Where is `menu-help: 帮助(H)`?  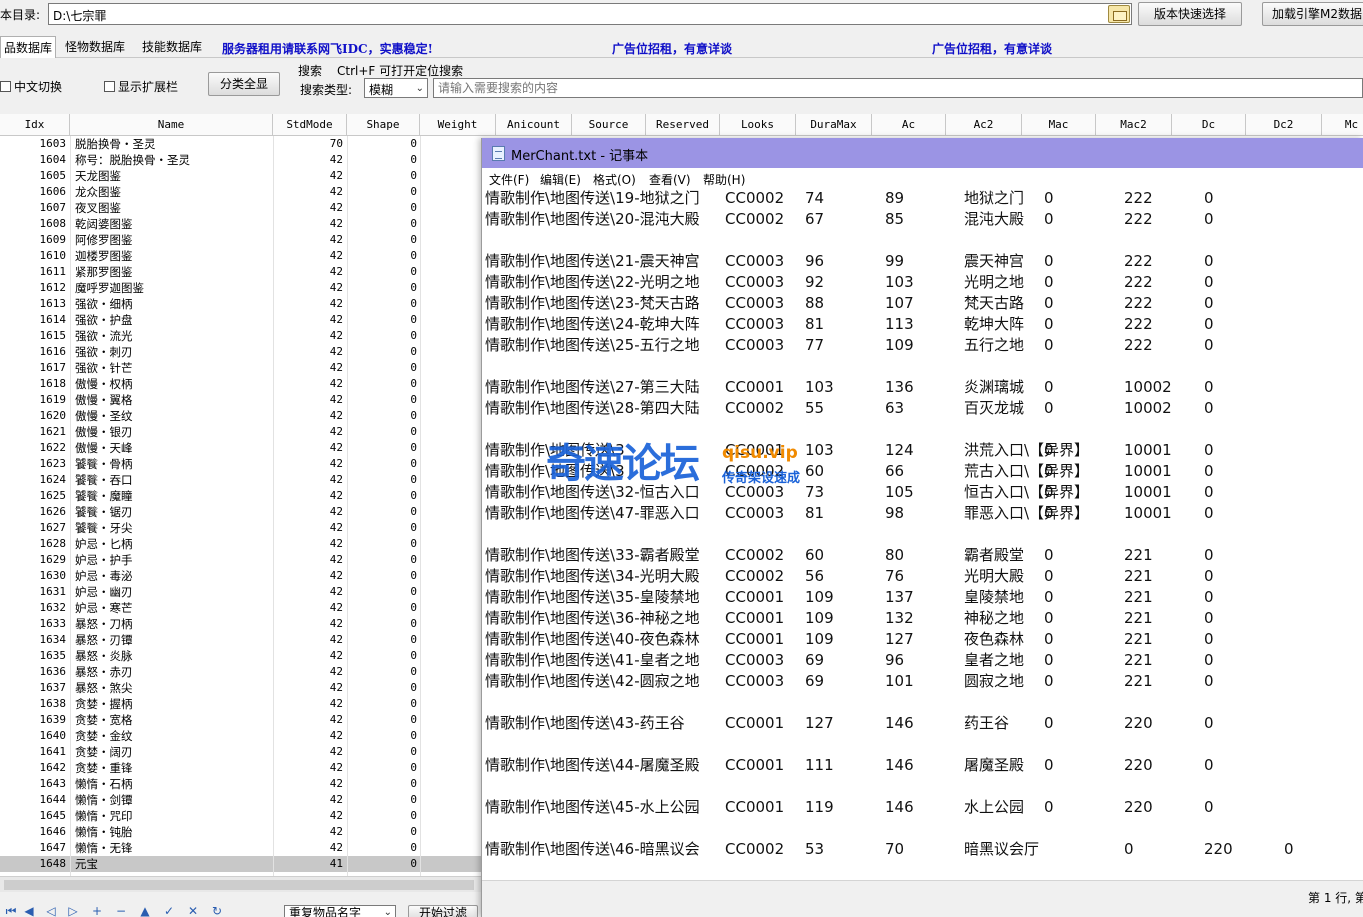 menu-help: 帮助(H) is located at coordinates (724, 179).